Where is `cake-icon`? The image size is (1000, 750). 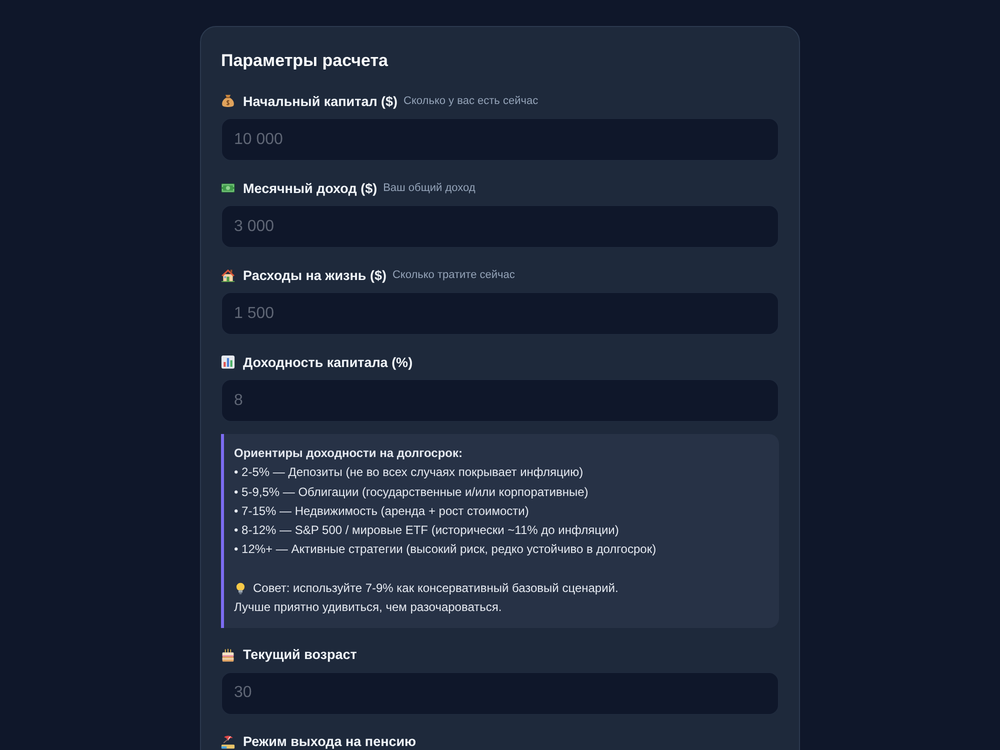 cake-icon is located at coordinates (228, 655).